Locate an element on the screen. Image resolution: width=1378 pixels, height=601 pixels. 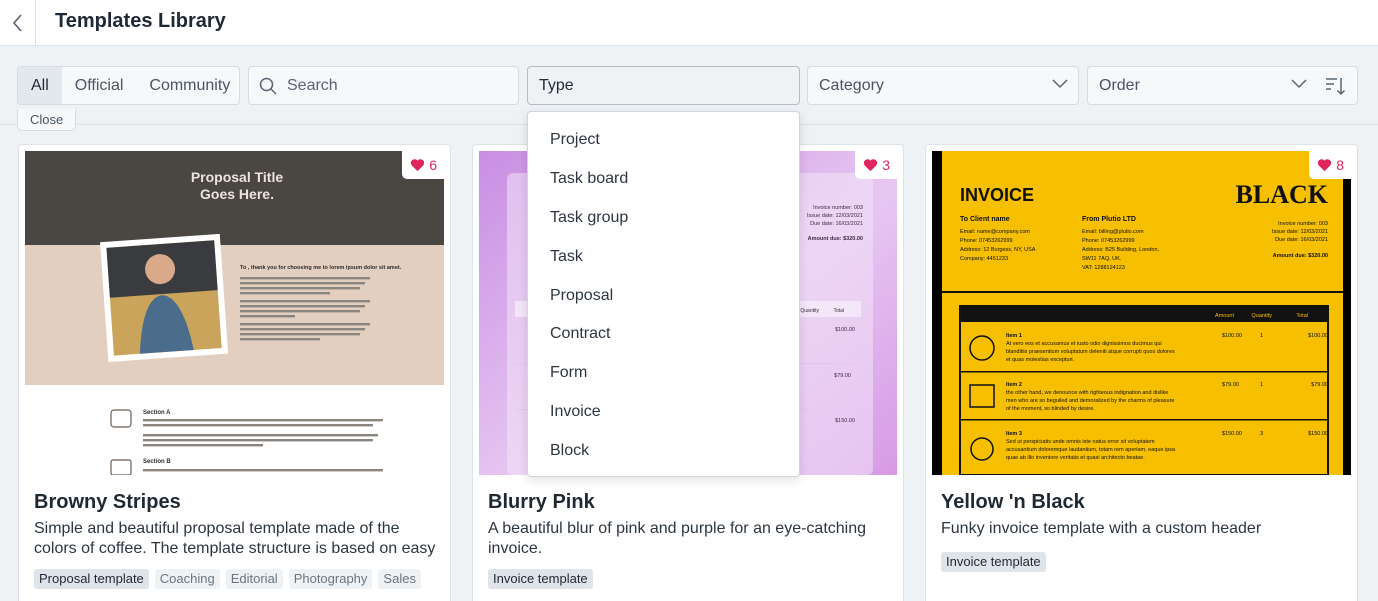
like-badge: 6 is located at coordinates (423, 165).